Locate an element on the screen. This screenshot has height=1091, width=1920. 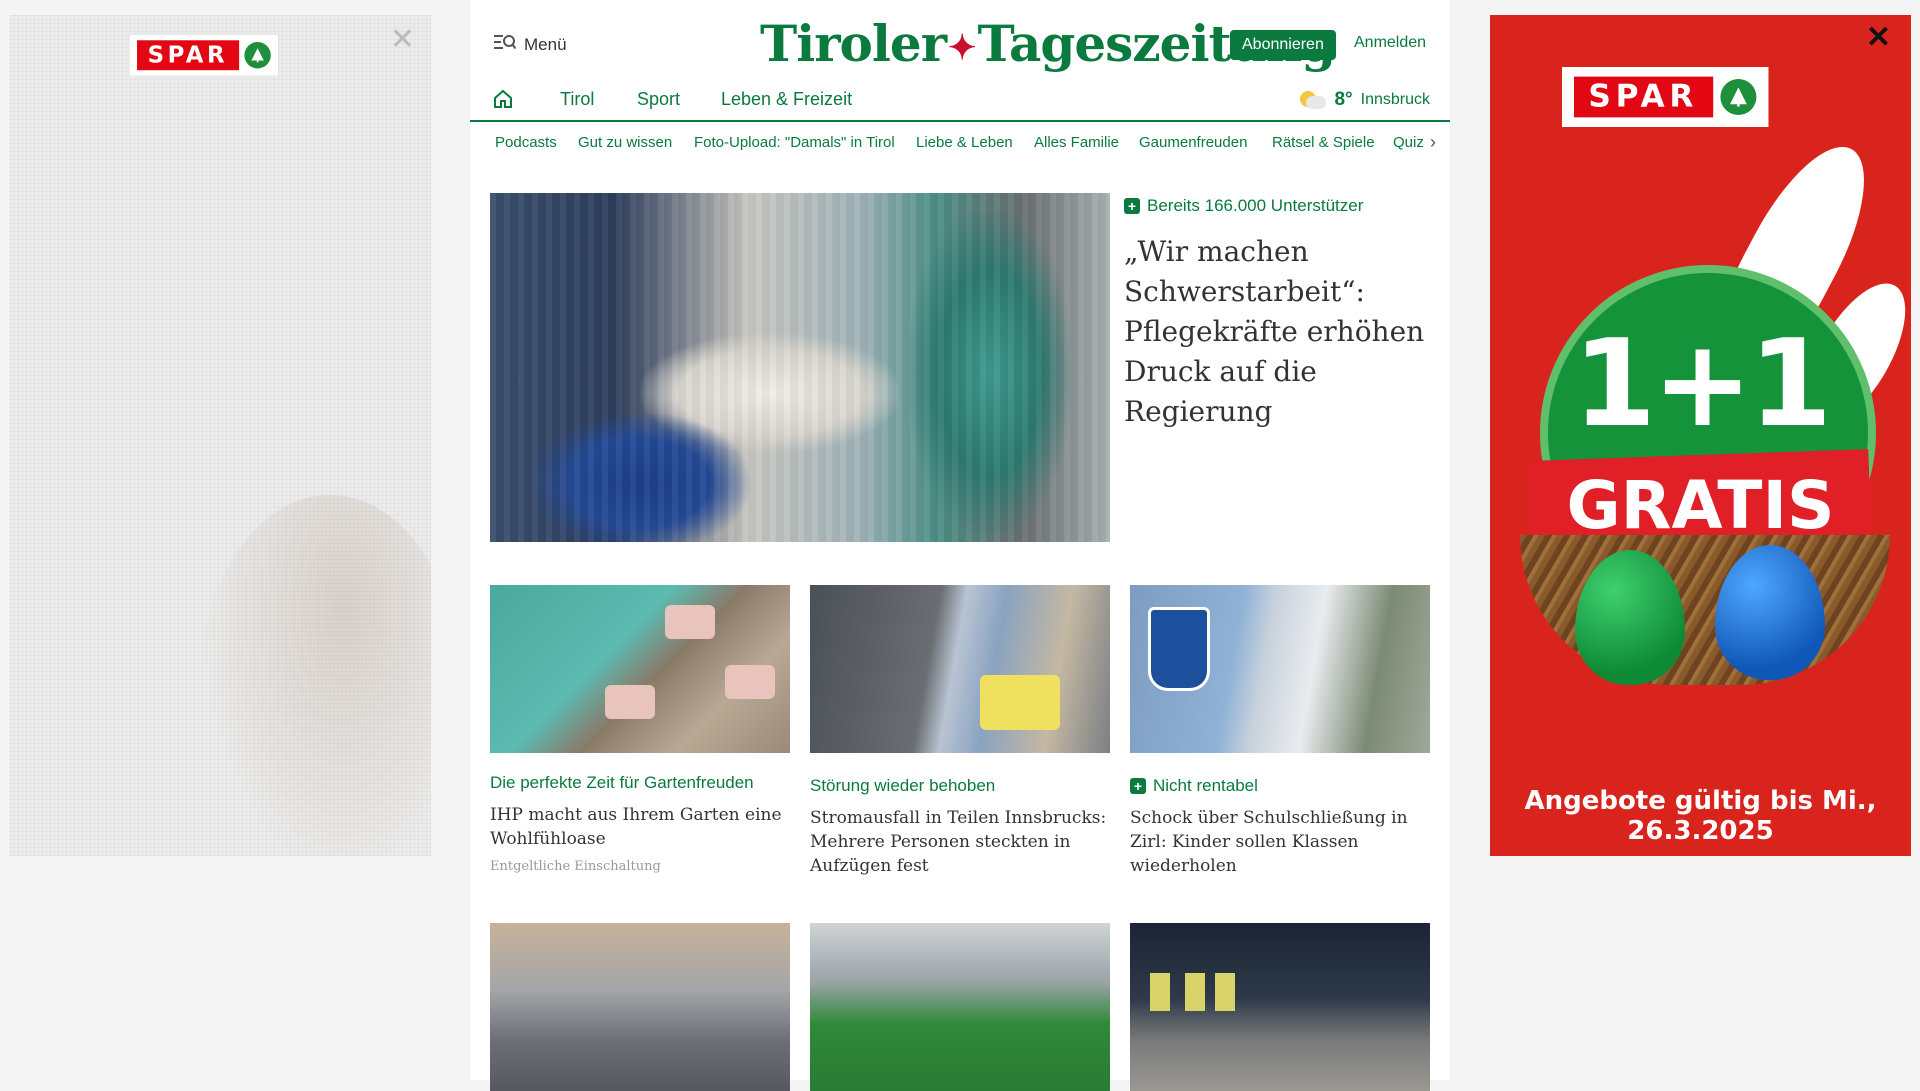
article-image-power-outage is located at coordinates (960, 669).